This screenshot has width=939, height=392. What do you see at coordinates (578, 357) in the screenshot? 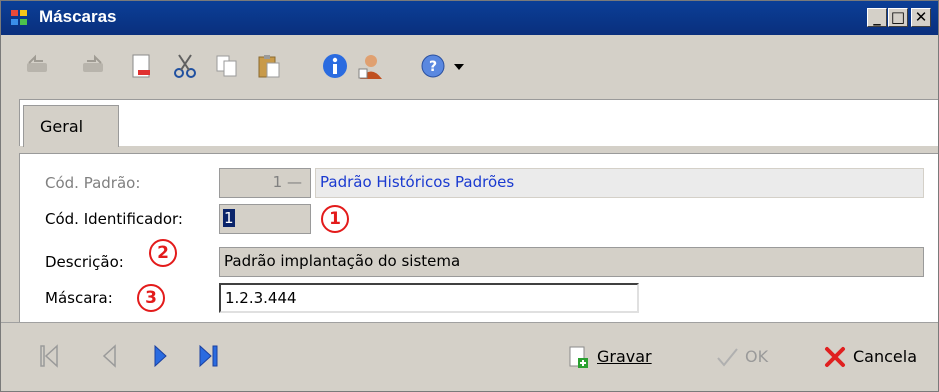
I see `save-icon` at bounding box center [578, 357].